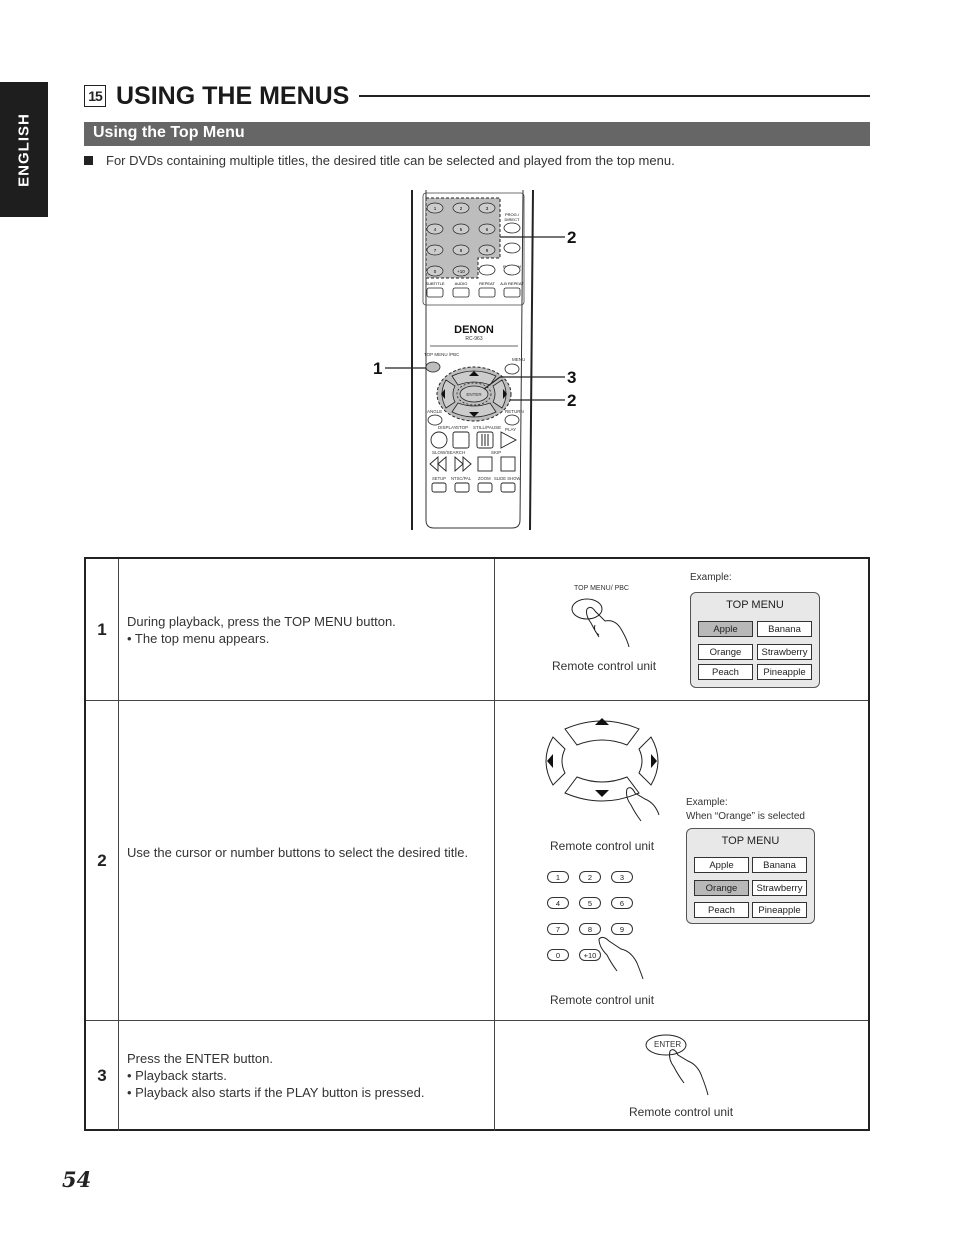 The width and height of the screenshot is (954, 1235). What do you see at coordinates (88, 160) in the screenshot?
I see `square-bullet-icon` at bounding box center [88, 160].